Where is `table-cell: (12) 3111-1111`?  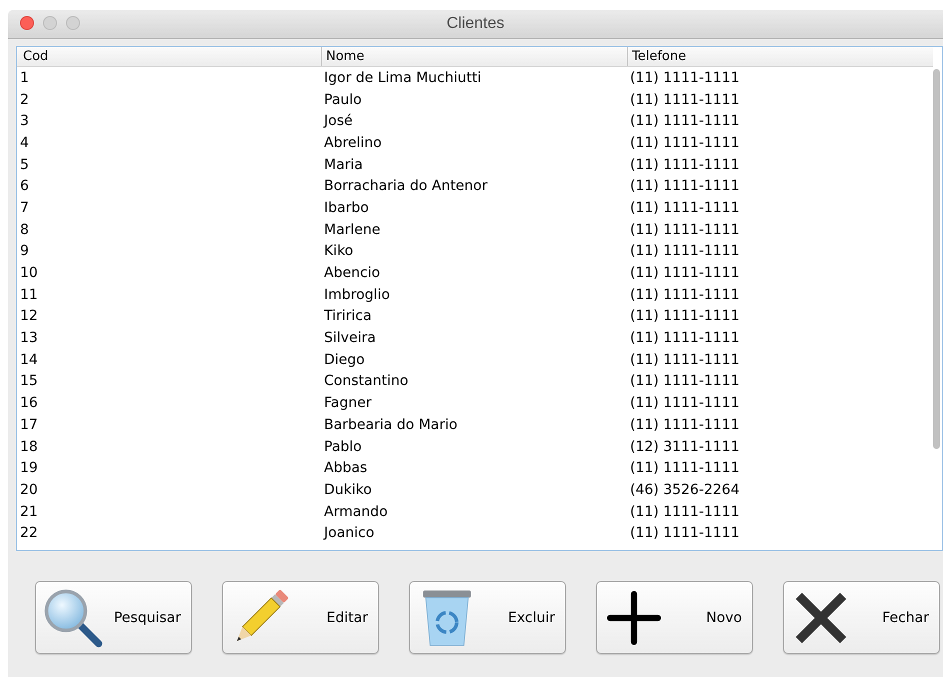 table-cell: (12) 3111-1111 is located at coordinates (685, 446).